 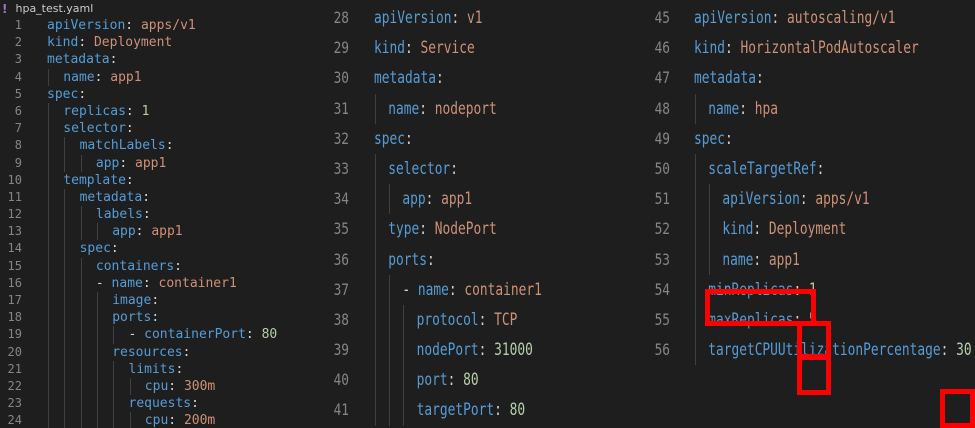 What do you see at coordinates (159, 77) in the screenshot?
I see `code-line: 4 name: app1` at bounding box center [159, 77].